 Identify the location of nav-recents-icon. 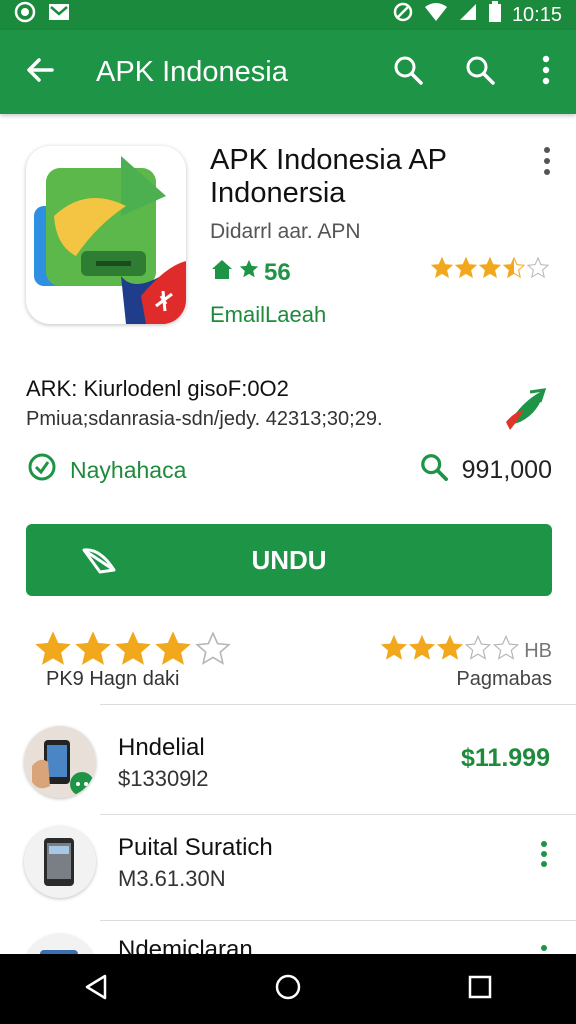
(480, 989).